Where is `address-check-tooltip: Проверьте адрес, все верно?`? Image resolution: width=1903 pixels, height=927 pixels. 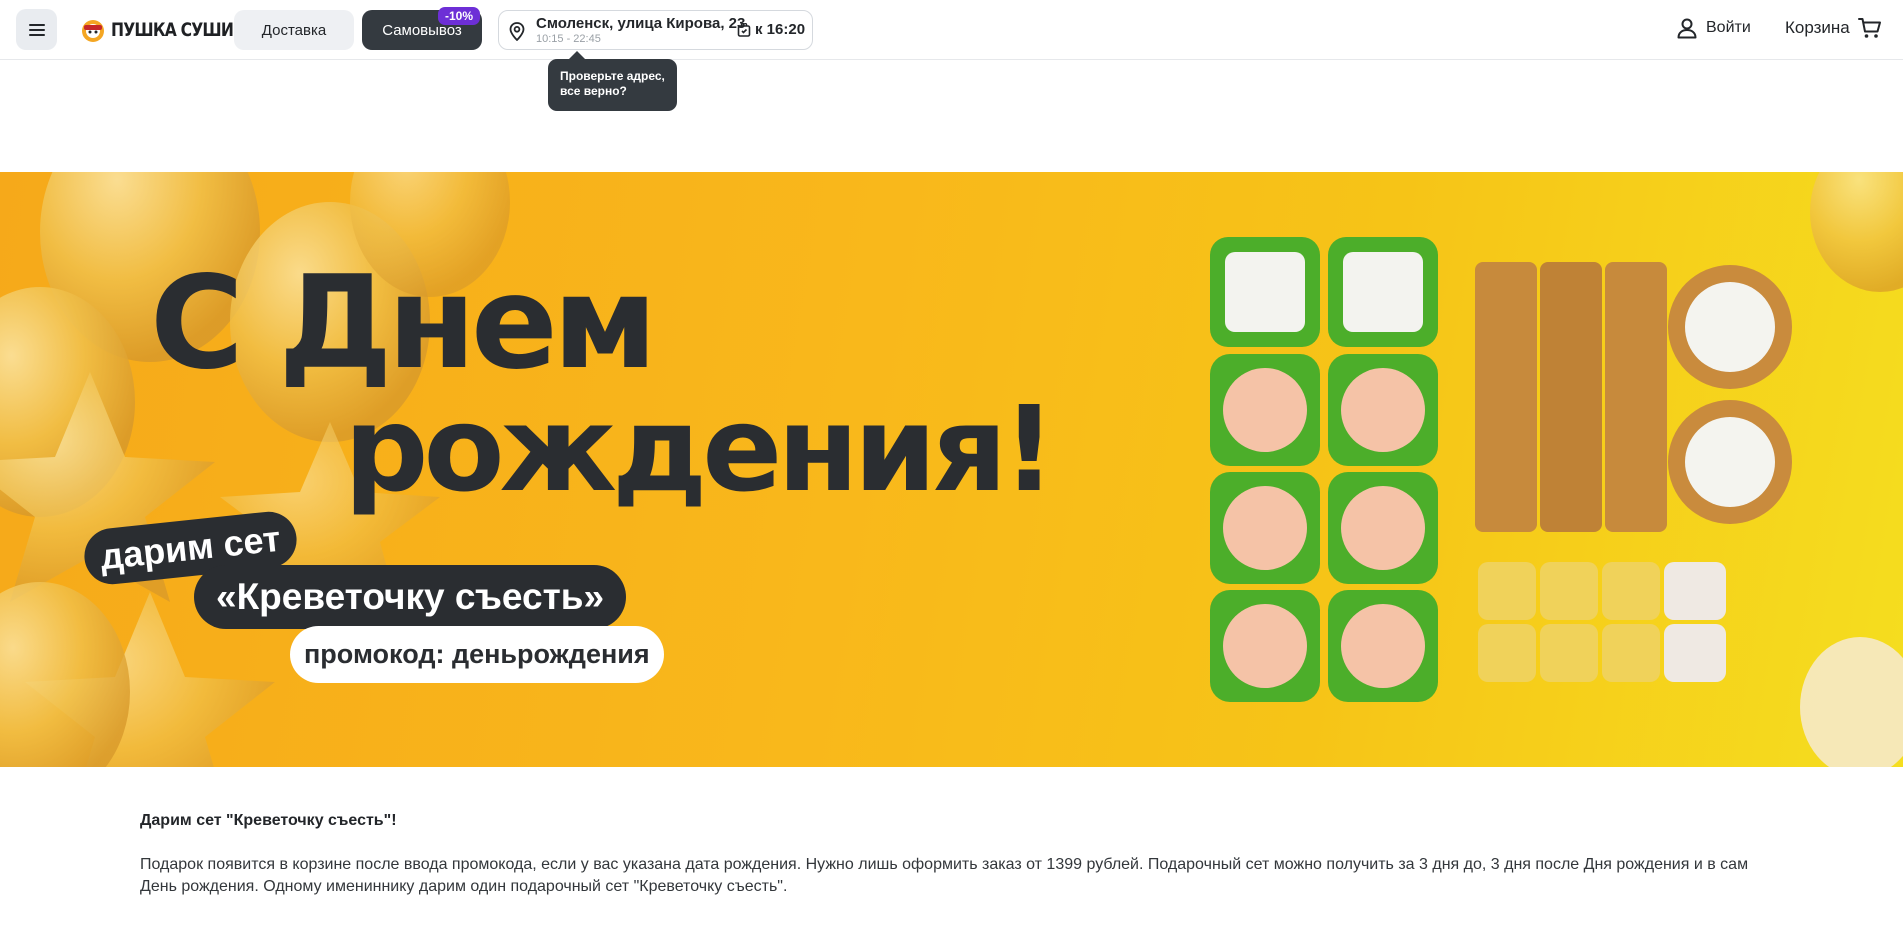 address-check-tooltip: Проверьте адрес, все верно? is located at coordinates (612, 85).